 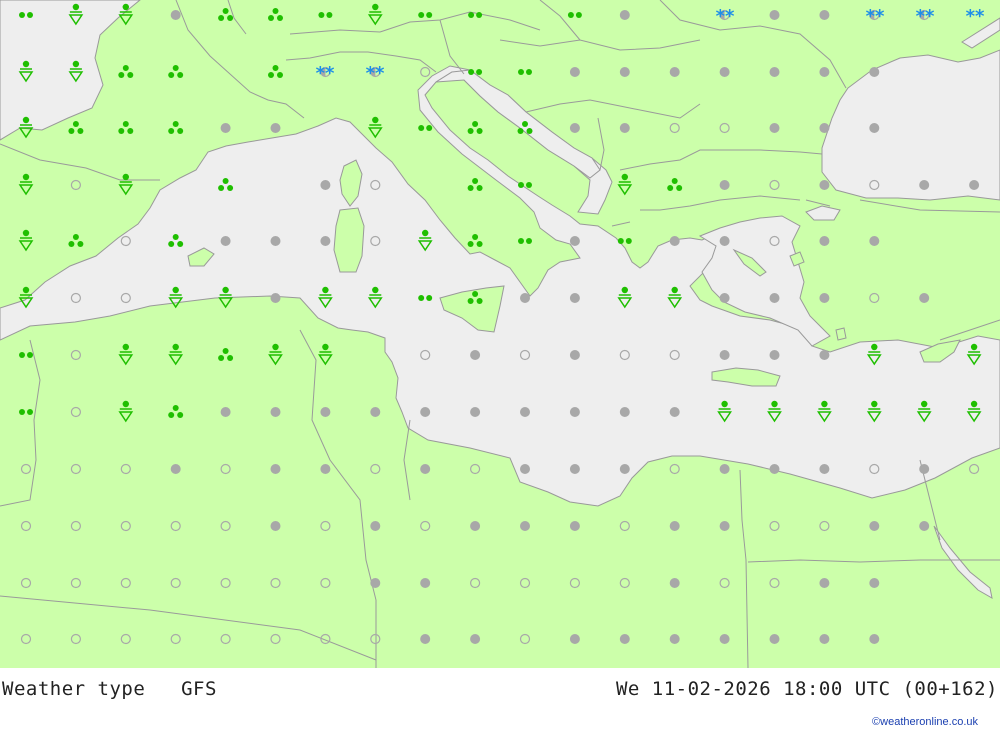 I want to click on island-rhodes, so click(x=841, y=334).